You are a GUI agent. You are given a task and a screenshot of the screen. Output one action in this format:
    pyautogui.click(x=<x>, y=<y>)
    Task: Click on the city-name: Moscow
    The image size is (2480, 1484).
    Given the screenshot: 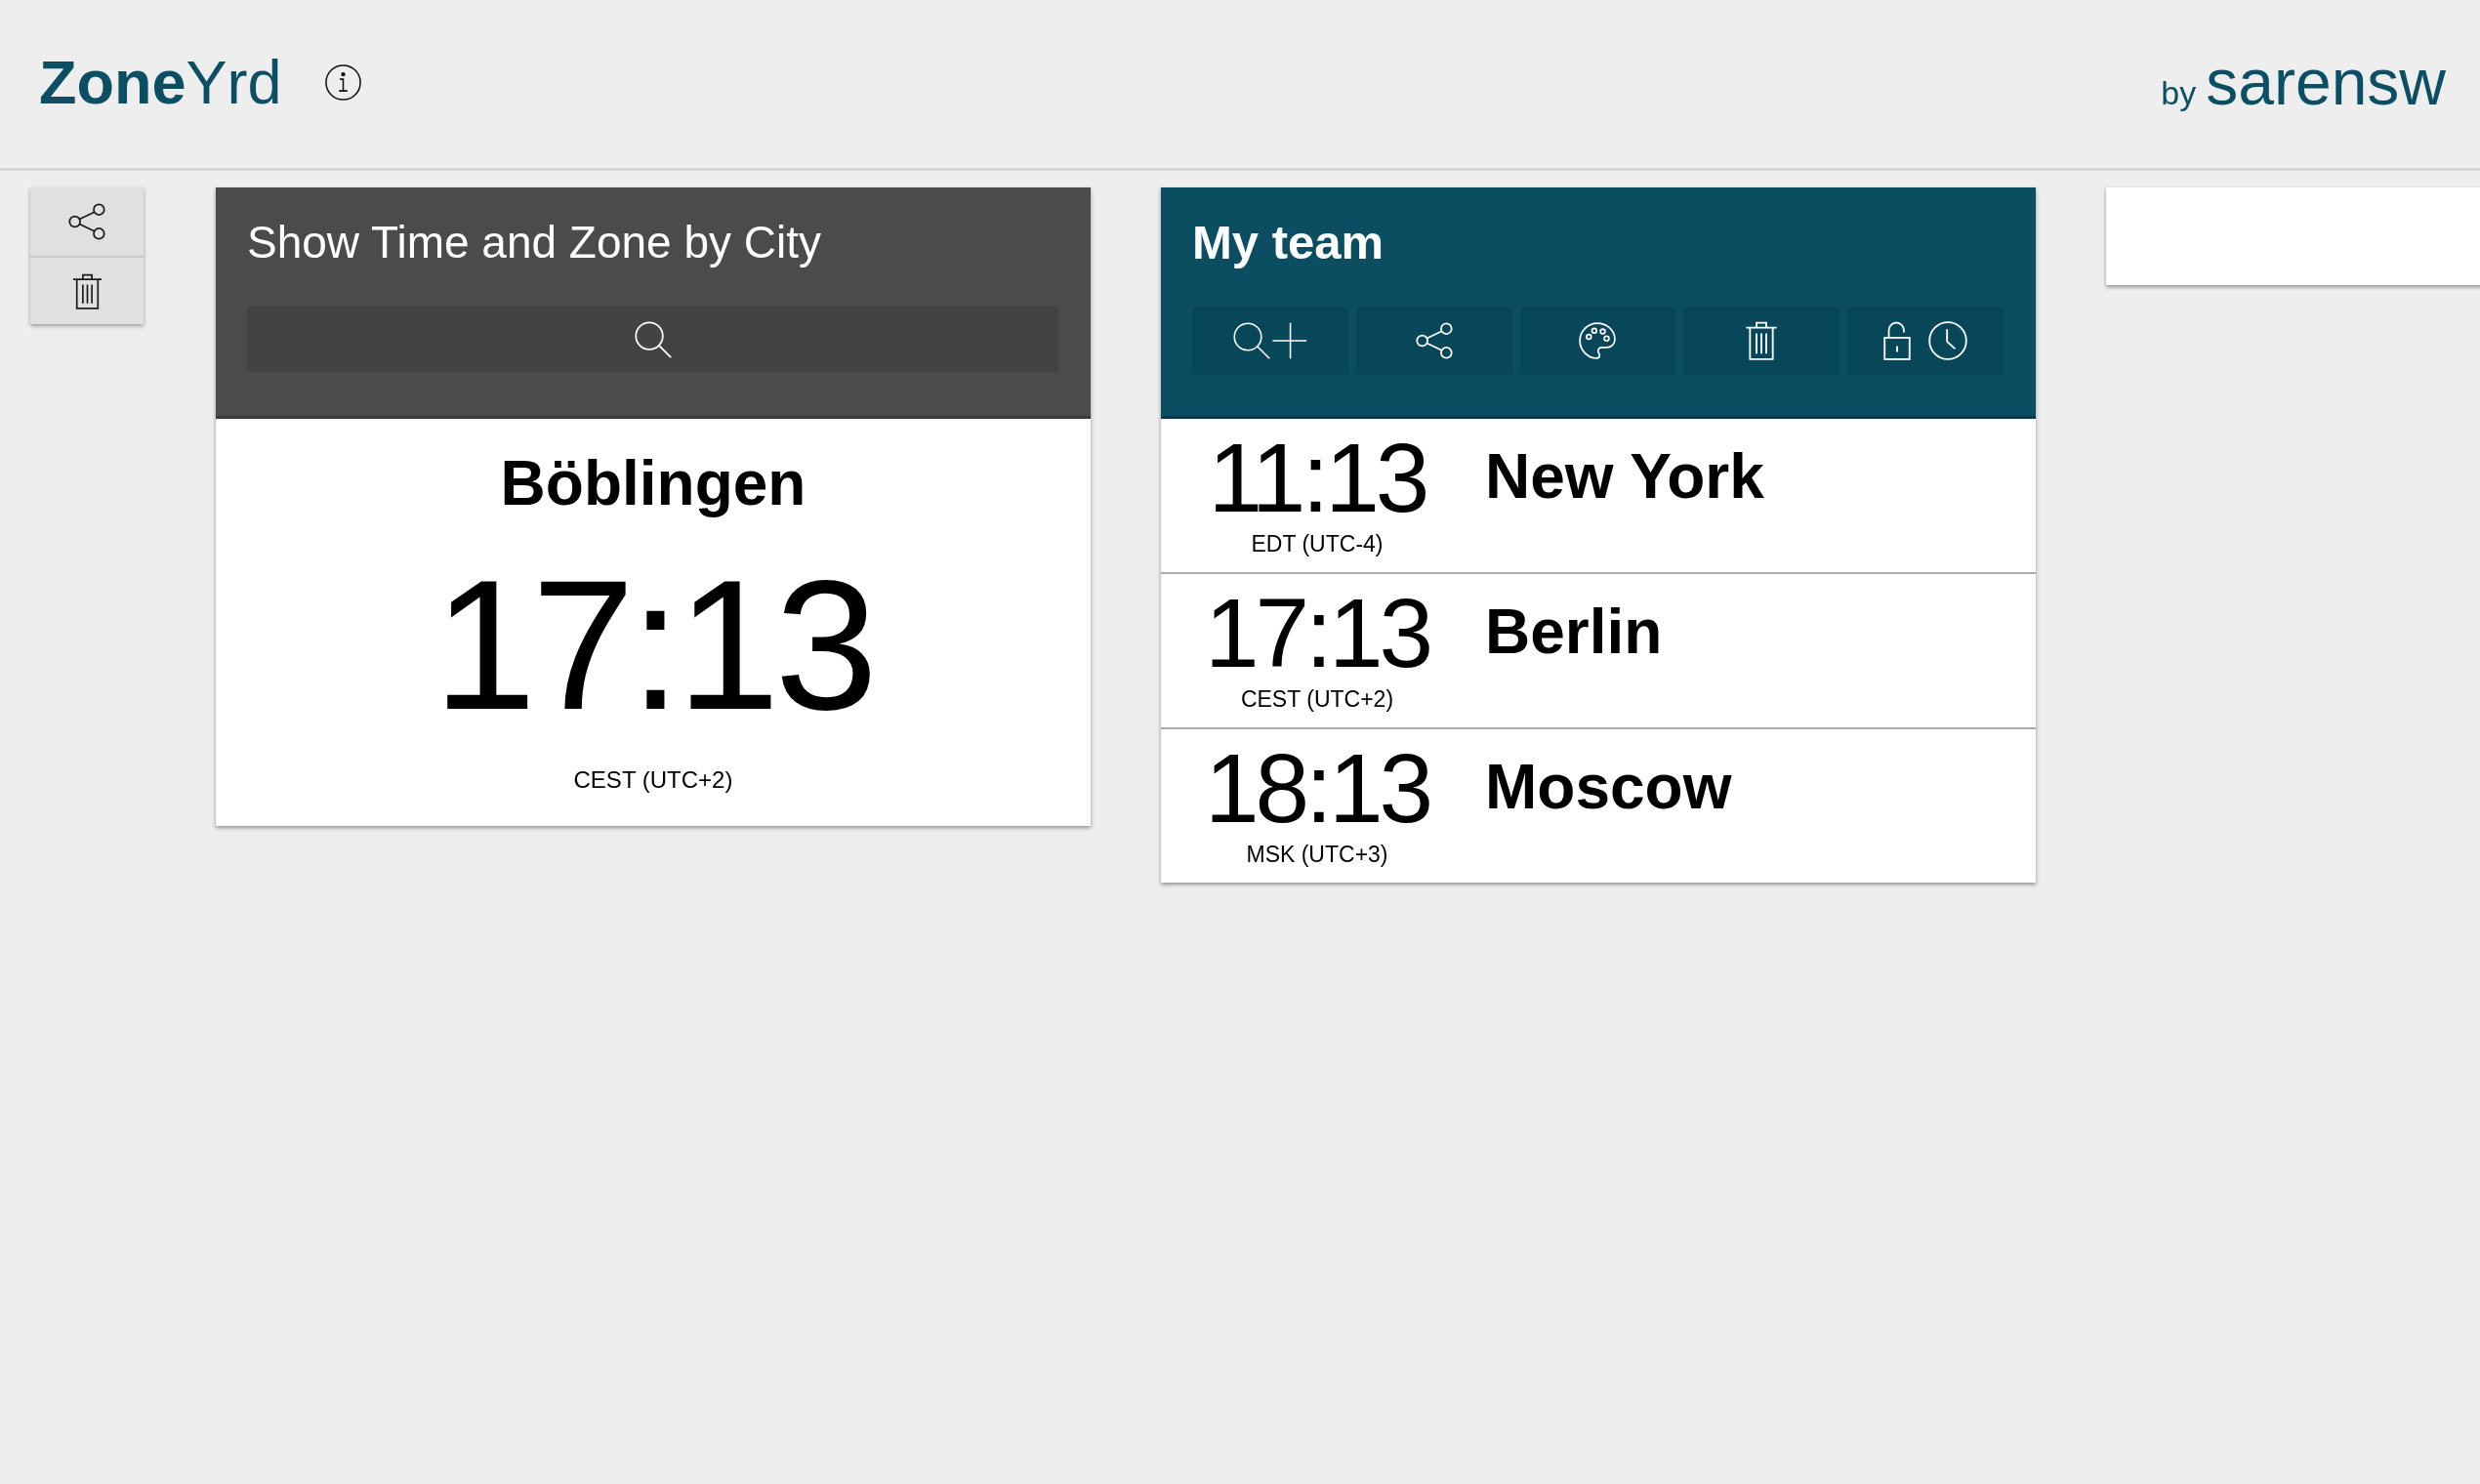 What is the action you would take?
    pyautogui.click(x=1608, y=787)
    